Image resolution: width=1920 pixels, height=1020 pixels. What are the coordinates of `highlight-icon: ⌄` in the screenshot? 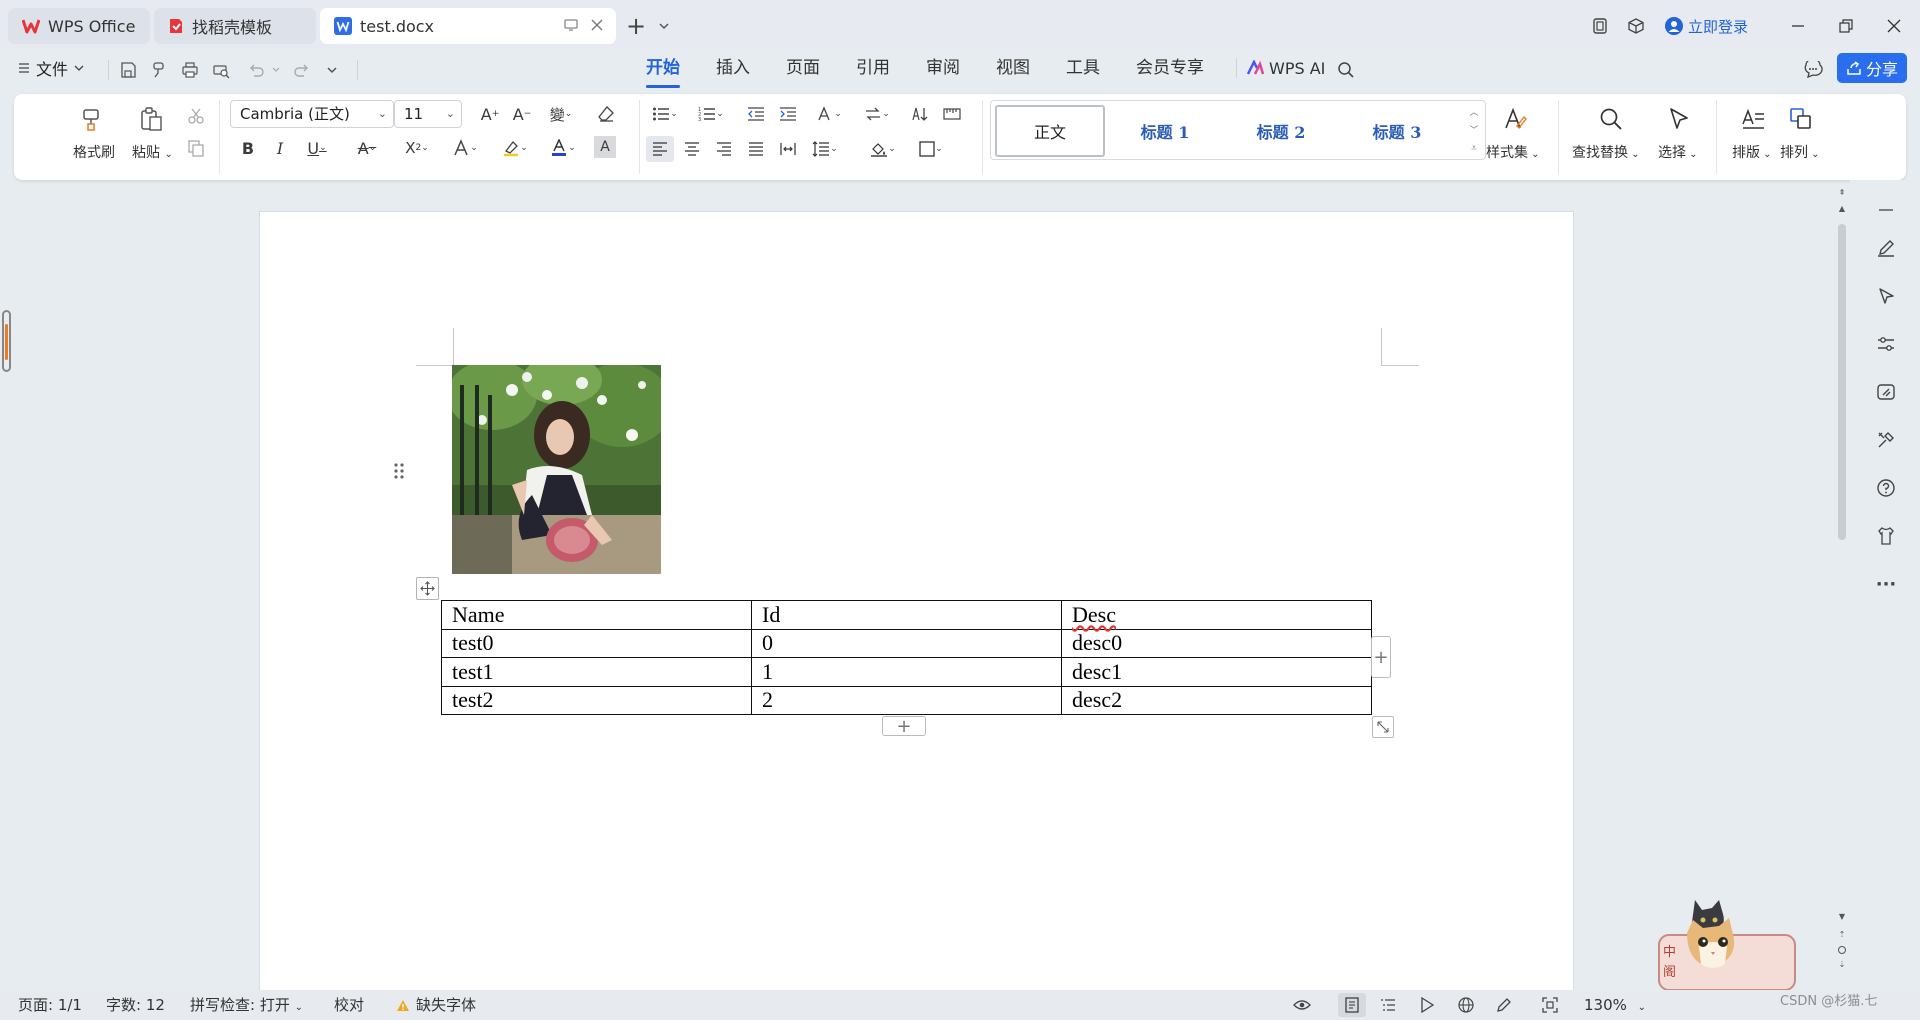 It's located at (515, 148).